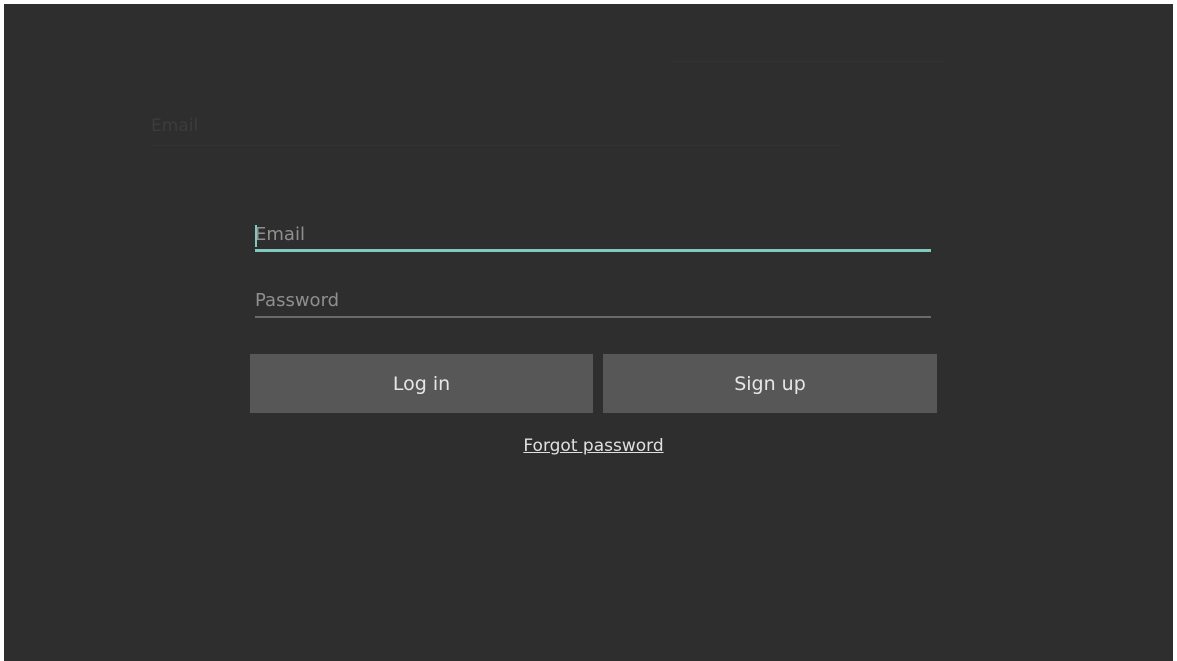 The height and width of the screenshot is (661, 1177). I want to click on email-field: Email, so click(593, 235).